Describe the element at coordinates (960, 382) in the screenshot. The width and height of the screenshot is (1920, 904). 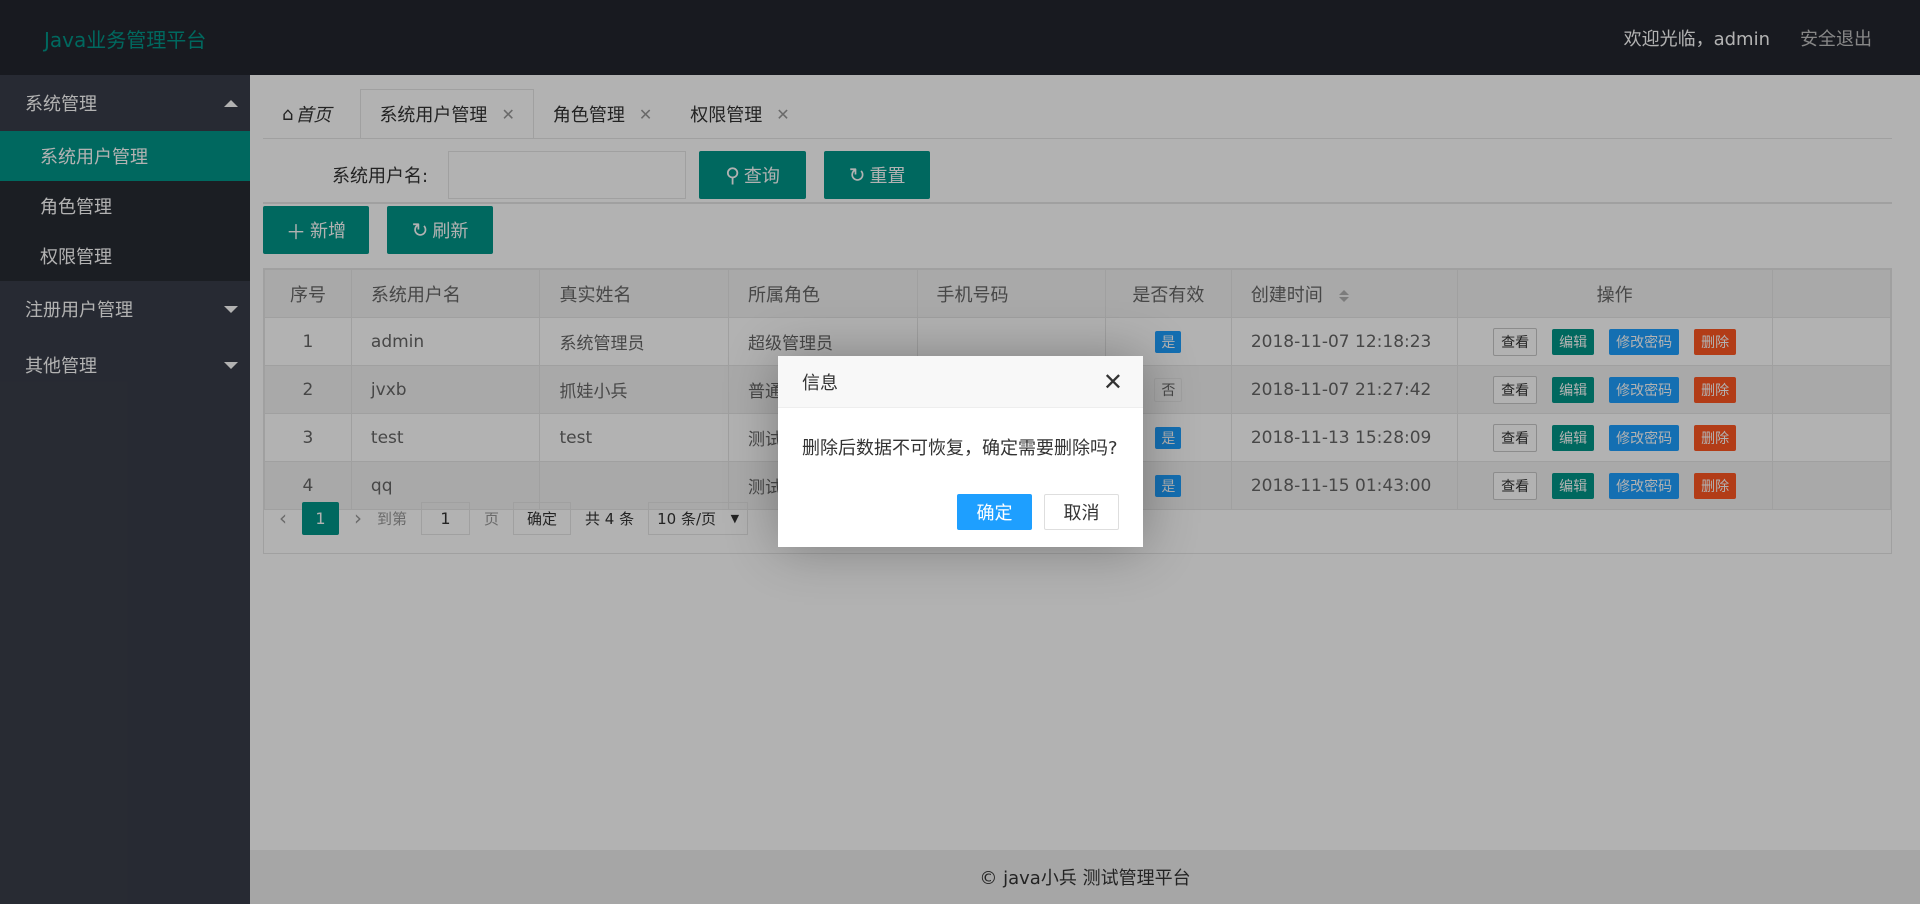
I see `dialog-header: 信息 ✕` at that location.